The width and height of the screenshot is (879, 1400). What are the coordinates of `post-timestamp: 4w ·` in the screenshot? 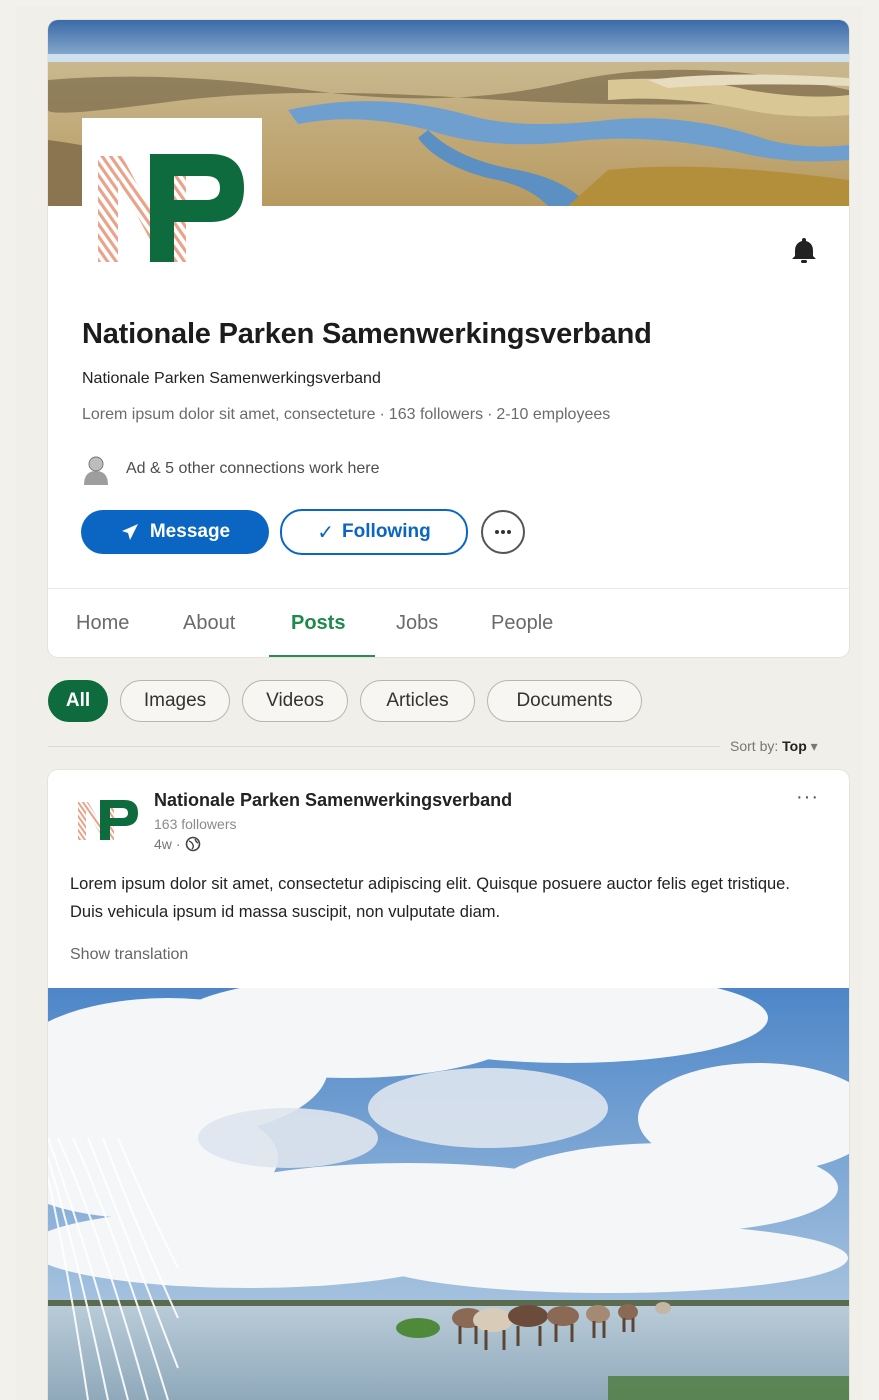 It's located at (177, 844).